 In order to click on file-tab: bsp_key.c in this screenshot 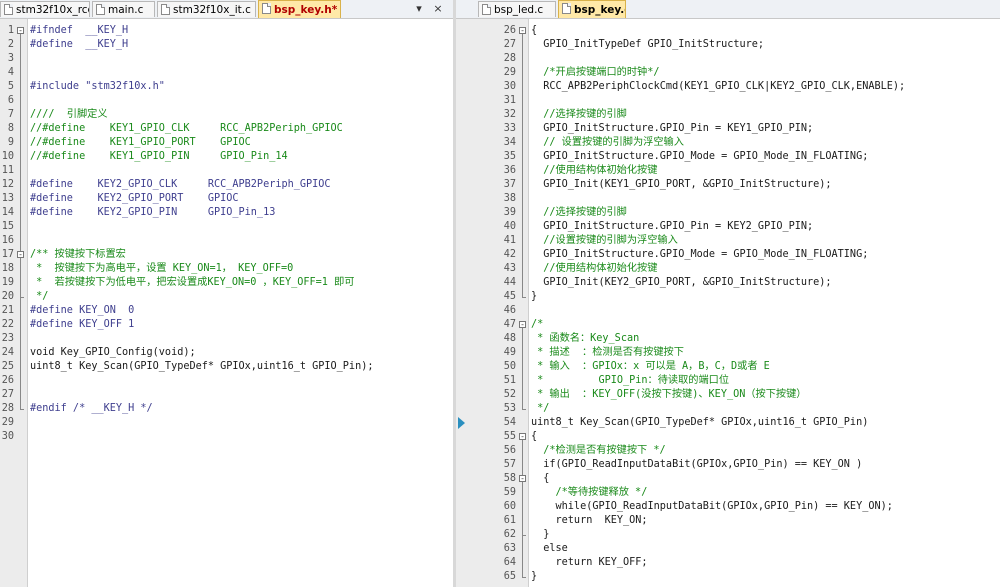, I will do `click(592, 9)`.